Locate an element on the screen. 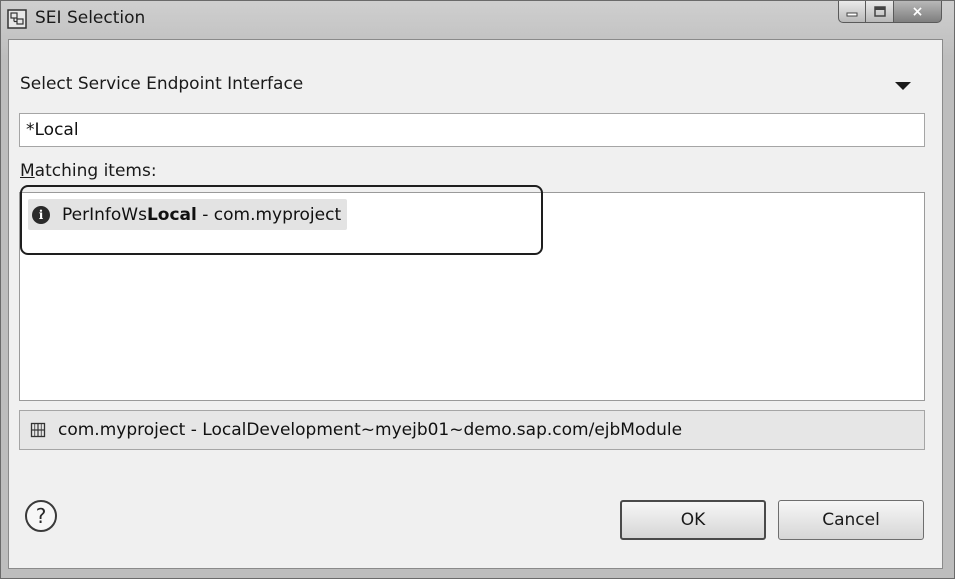 The width and height of the screenshot is (955, 579). minimize-icon is located at coordinates (852, 14).